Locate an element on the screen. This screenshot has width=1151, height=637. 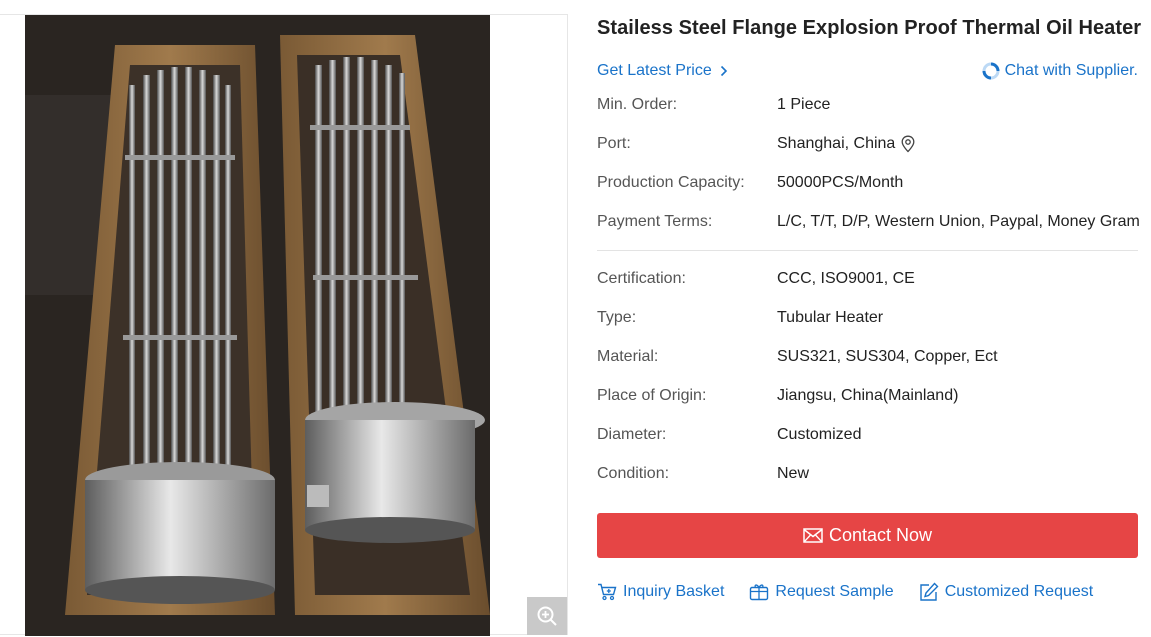
spec-key: Material: is located at coordinates (628, 356).